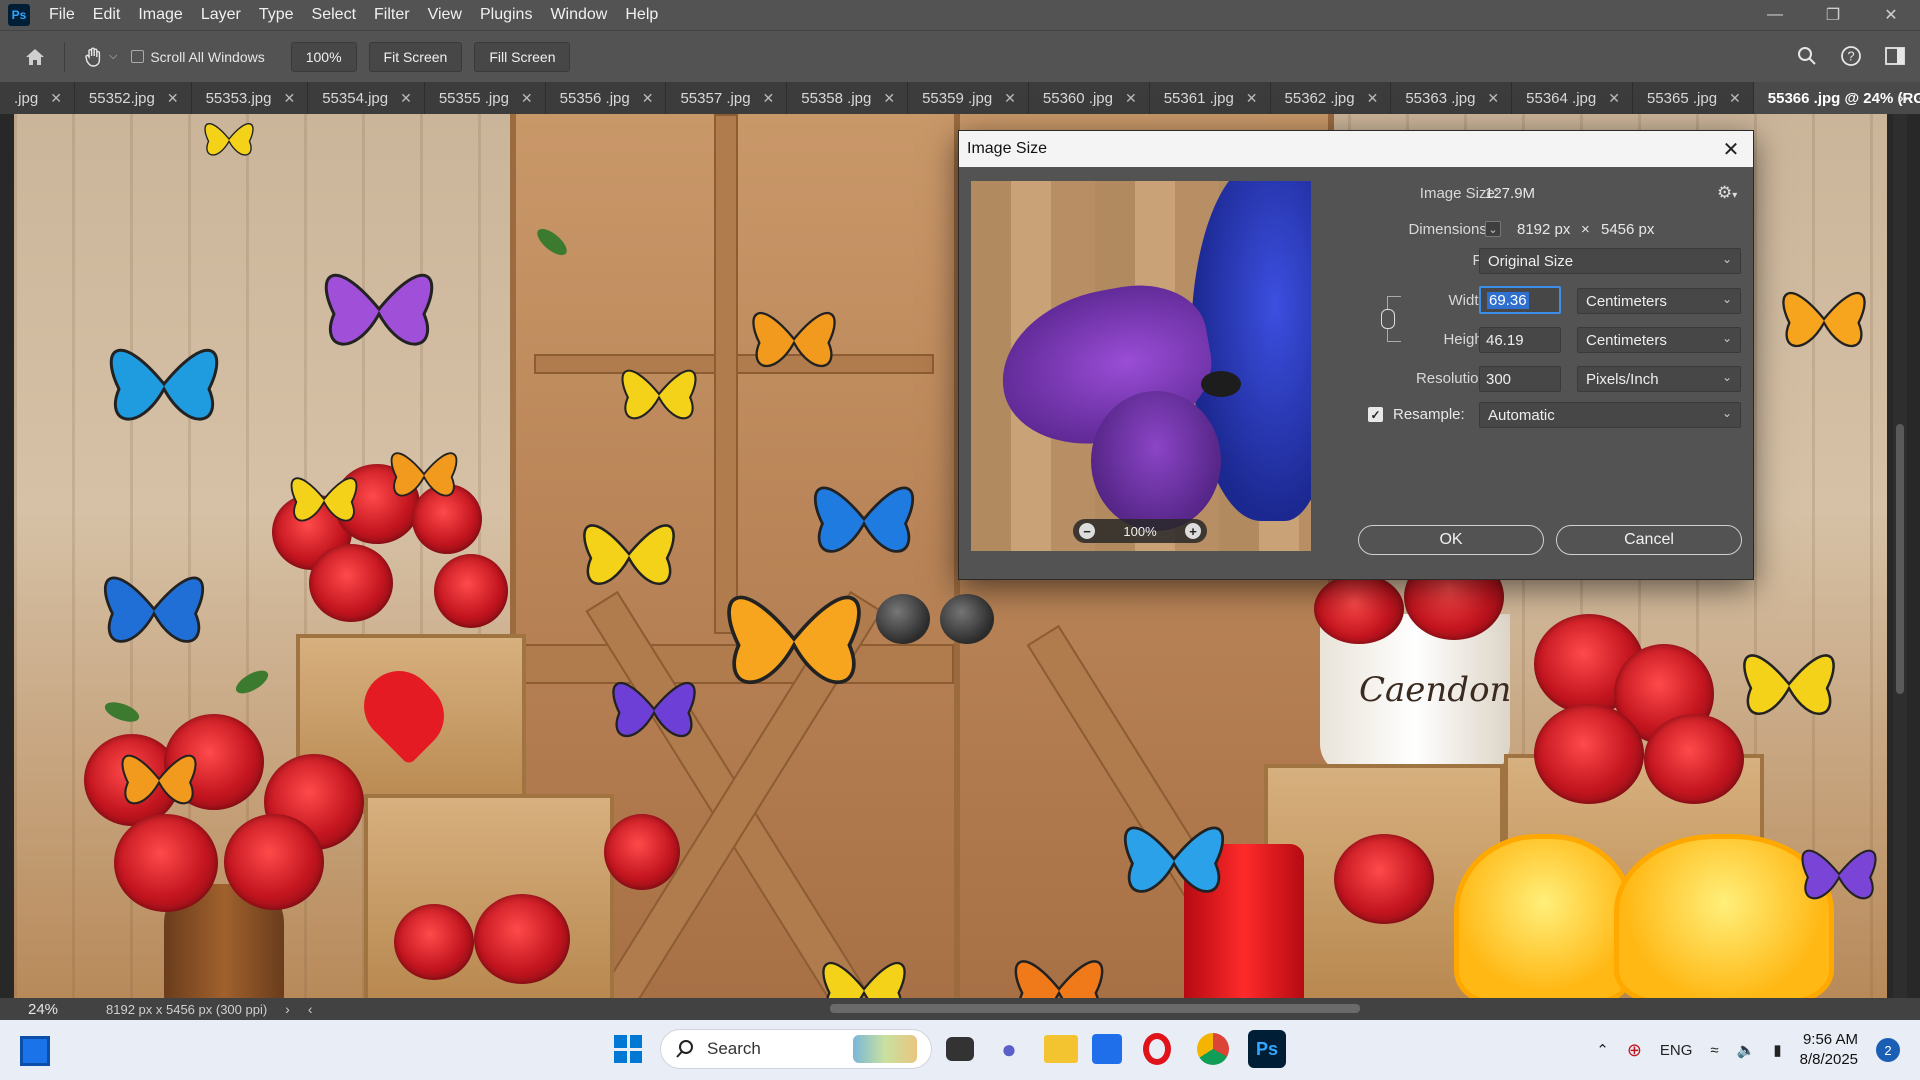 This screenshot has height=1080, width=1920. I want to click on tab-document: 55361 .jpg ✕, so click(1210, 98).